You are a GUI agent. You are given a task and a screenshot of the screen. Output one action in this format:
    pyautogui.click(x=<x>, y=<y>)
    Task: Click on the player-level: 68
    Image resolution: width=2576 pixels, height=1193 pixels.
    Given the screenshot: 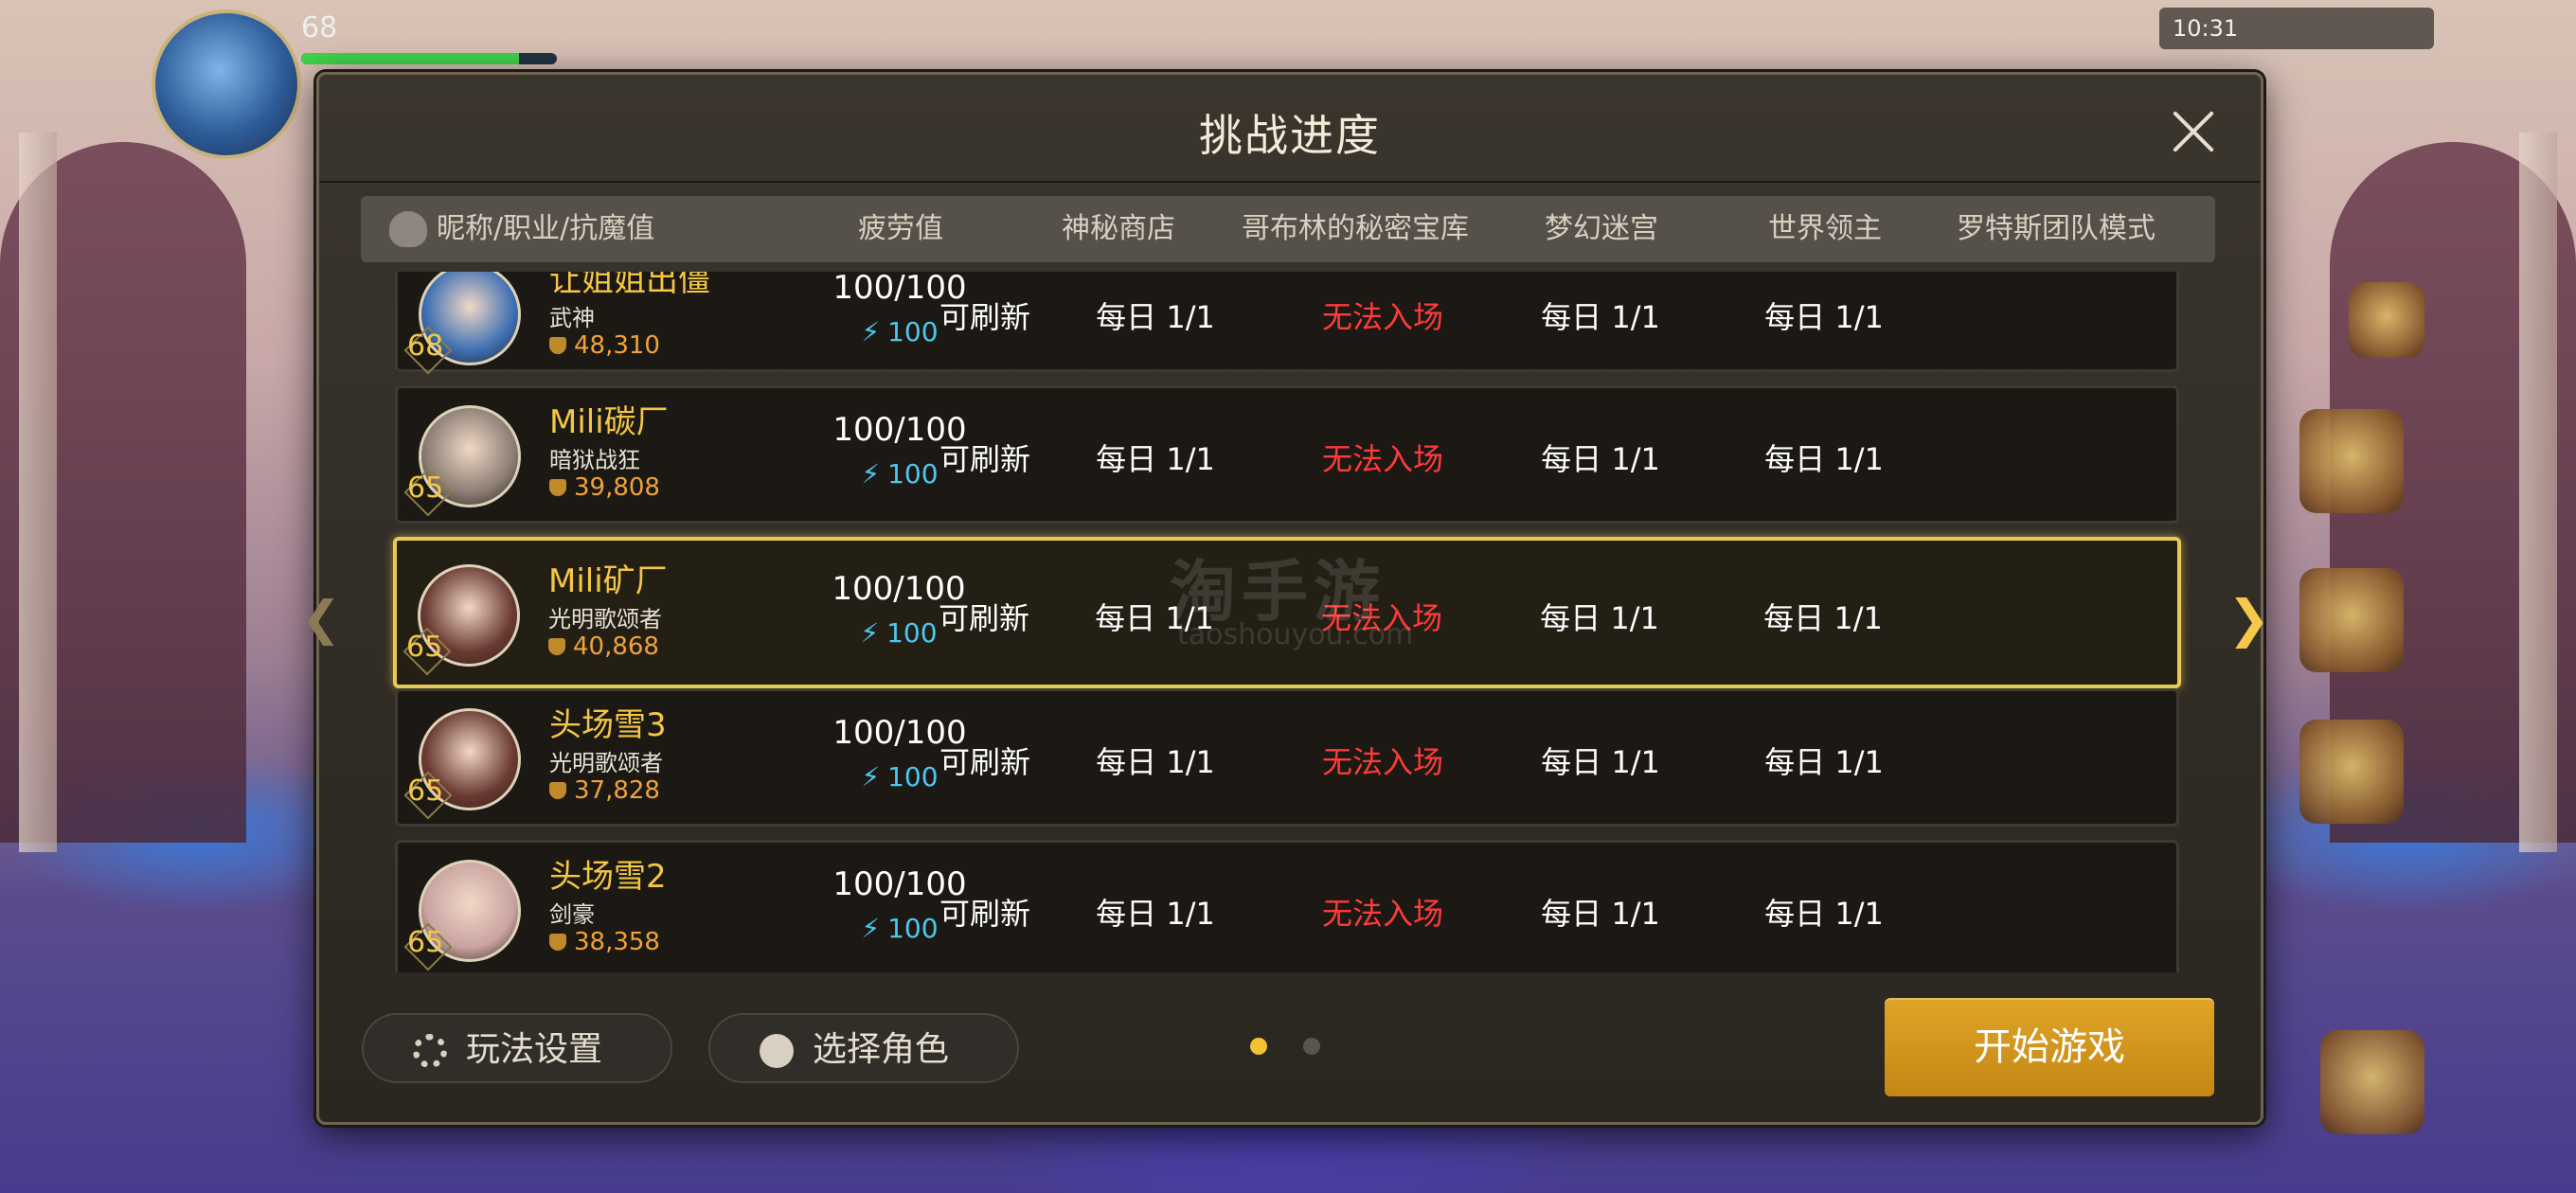 What is the action you would take?
    pyautogui.click(x=319, y=28)
    